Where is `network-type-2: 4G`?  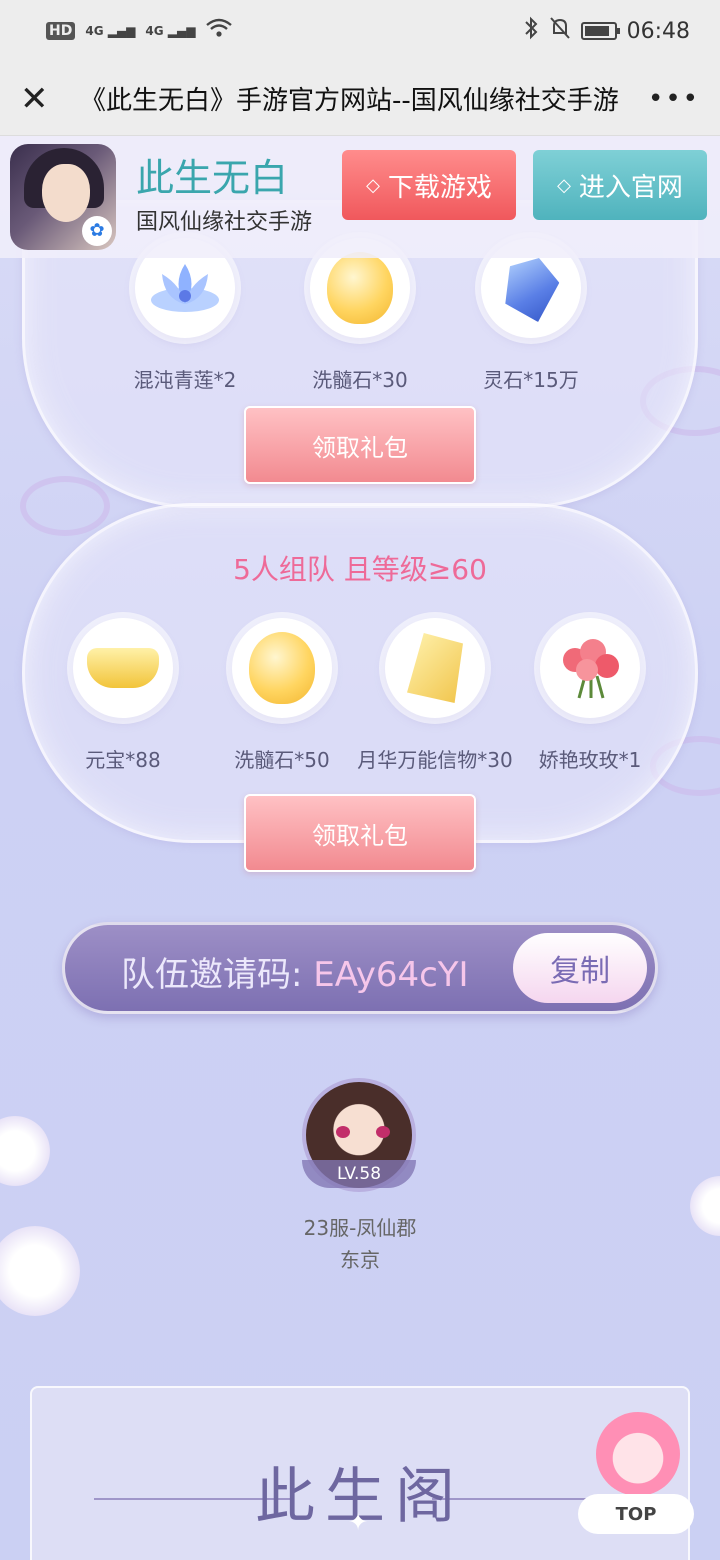
network-type-2: 4G is located at coordinates (154, 31).